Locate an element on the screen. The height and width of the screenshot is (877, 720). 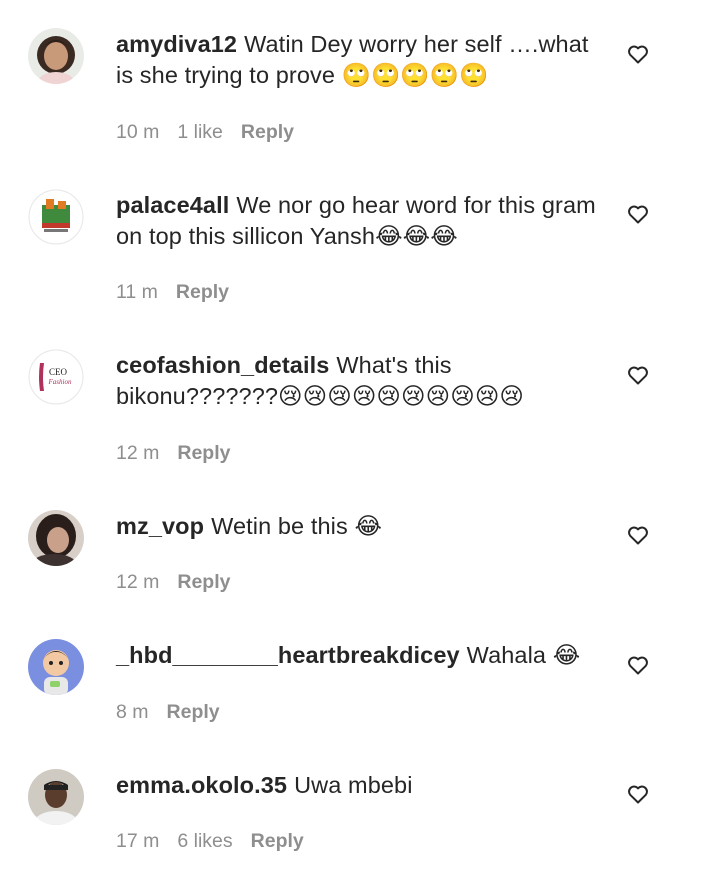
comment-text: Wahala 😂 is located at coordinates (523, 655).